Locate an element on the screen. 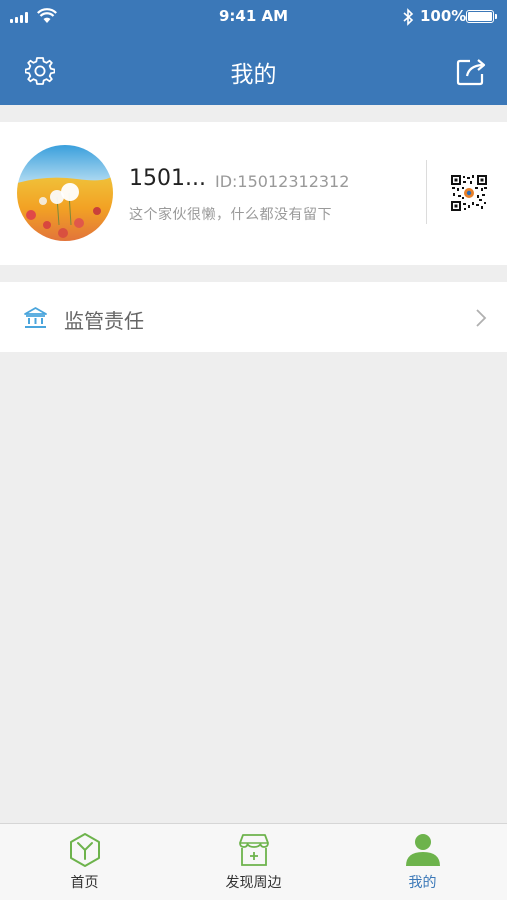  user-id: ID:15012312312 is located at coordinates (282, 181).